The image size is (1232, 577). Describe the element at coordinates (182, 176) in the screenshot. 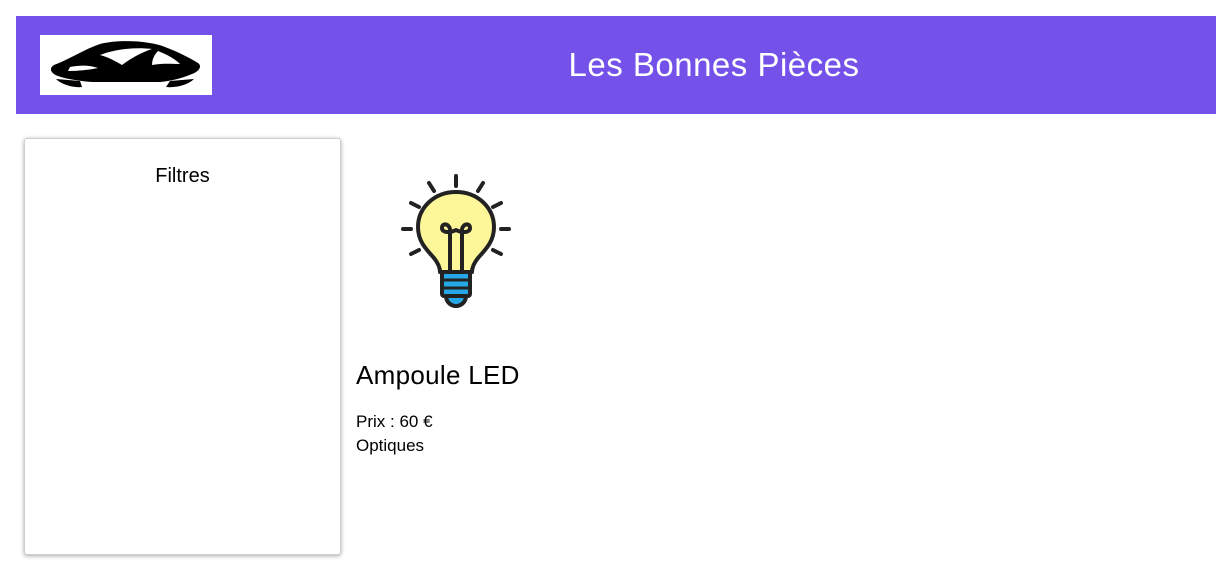

I see `filters-title: Filtres` at that location.